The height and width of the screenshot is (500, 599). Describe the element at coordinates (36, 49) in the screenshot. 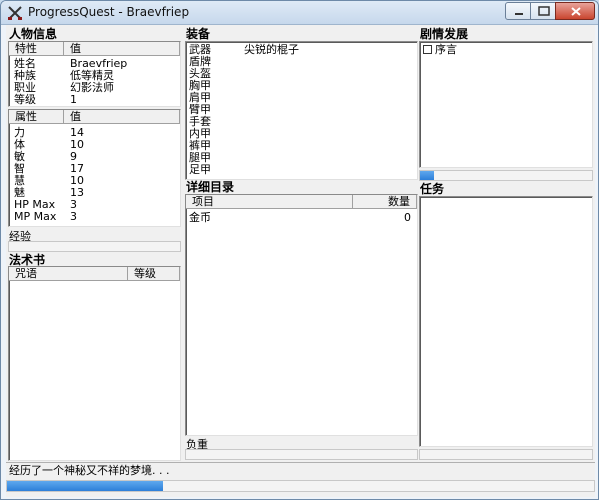

I see `character-header-trait: 特性` at that location.